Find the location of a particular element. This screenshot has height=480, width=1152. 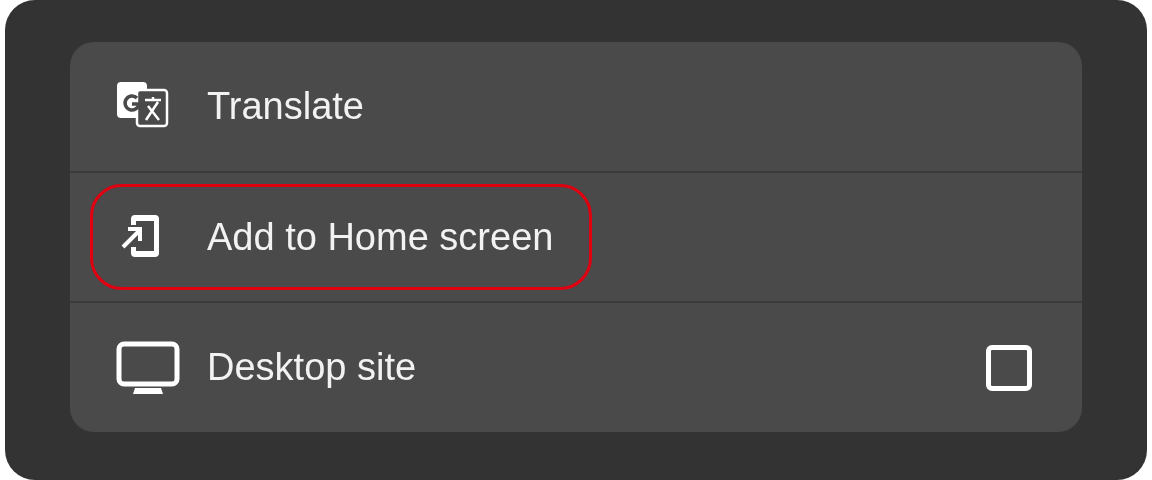

menu-item: Add to Home screen is located at coordinates (341, 237).